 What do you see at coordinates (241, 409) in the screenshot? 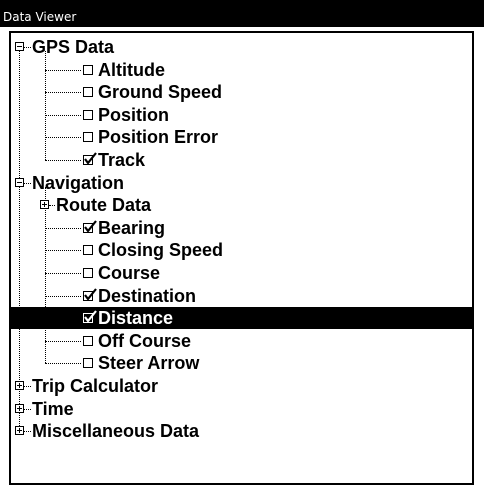
I see `tree-row-time: Time` at bounding box center [241, 409].